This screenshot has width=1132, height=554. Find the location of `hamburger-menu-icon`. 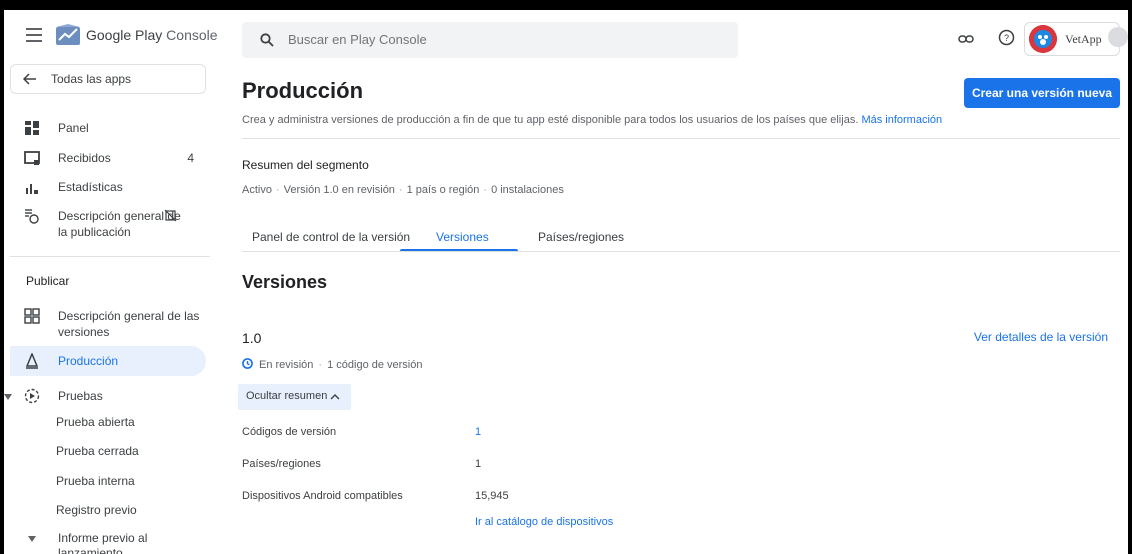

hamburger-menu-icon is located at coordinates (34, 35).